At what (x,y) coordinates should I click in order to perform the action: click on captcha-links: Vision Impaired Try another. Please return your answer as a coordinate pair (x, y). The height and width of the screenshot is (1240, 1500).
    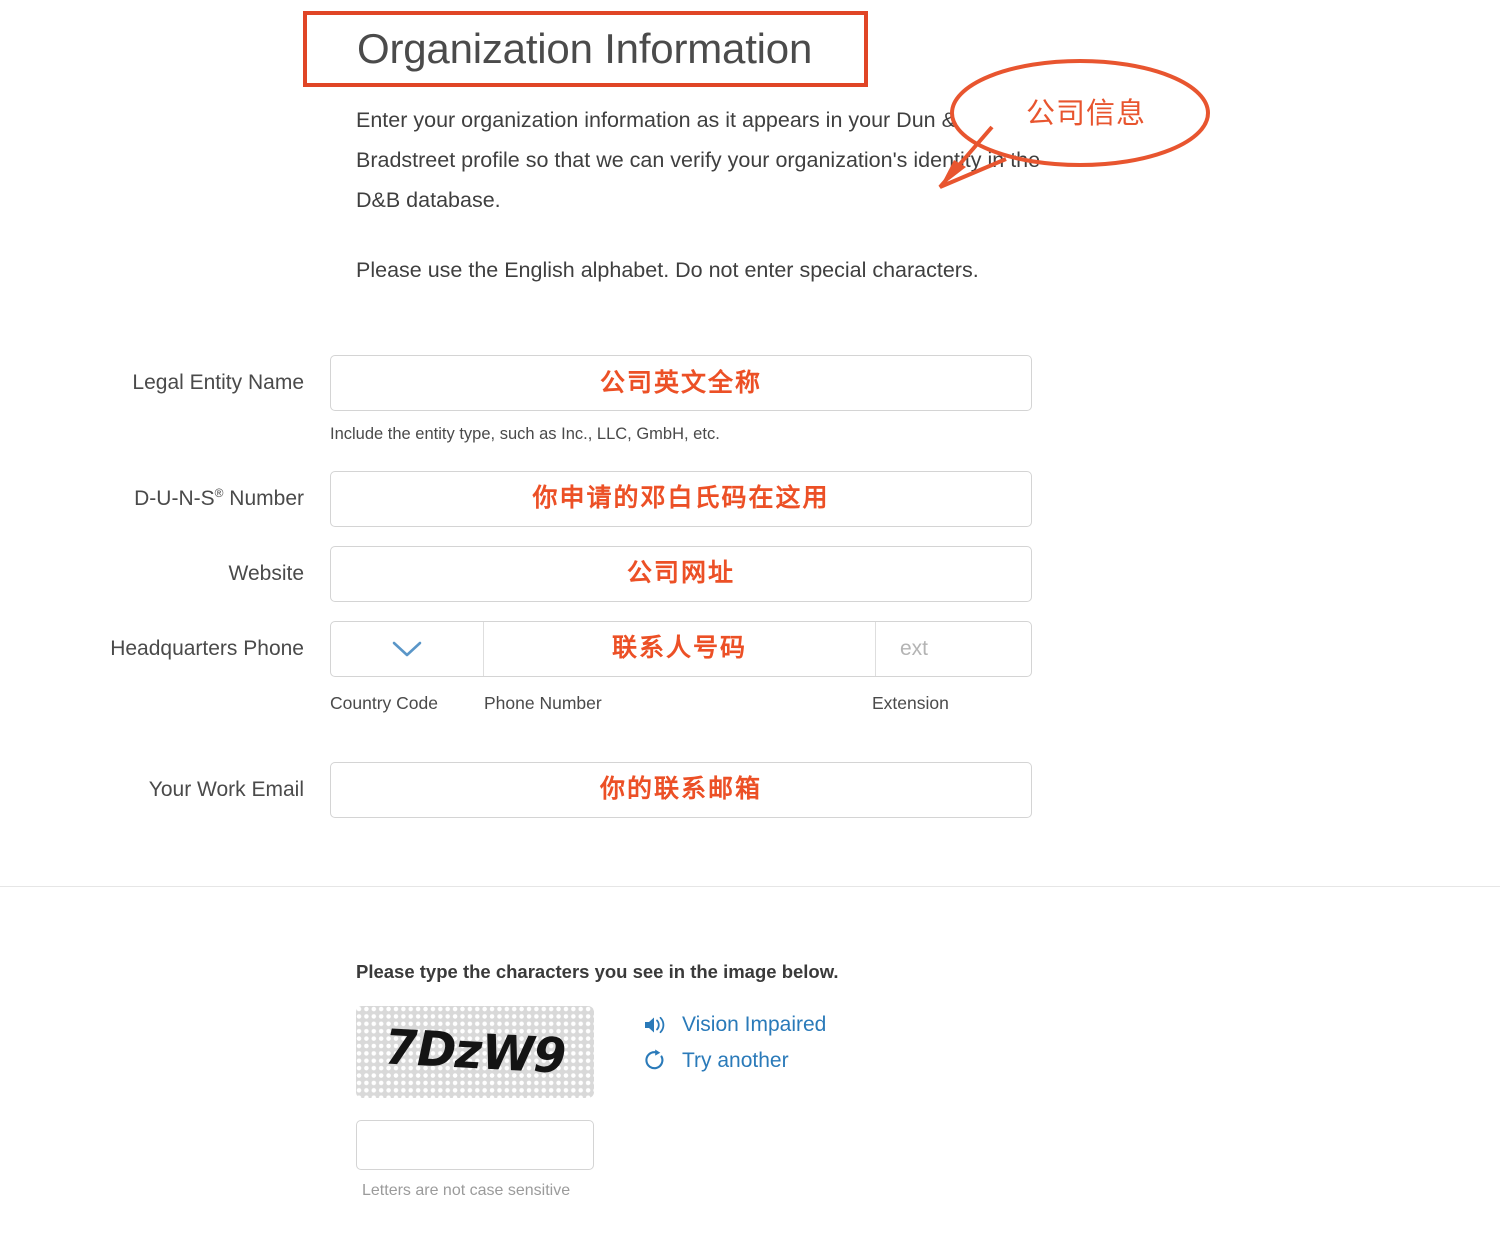
    Looking at the image, I should click on (734, 1045).